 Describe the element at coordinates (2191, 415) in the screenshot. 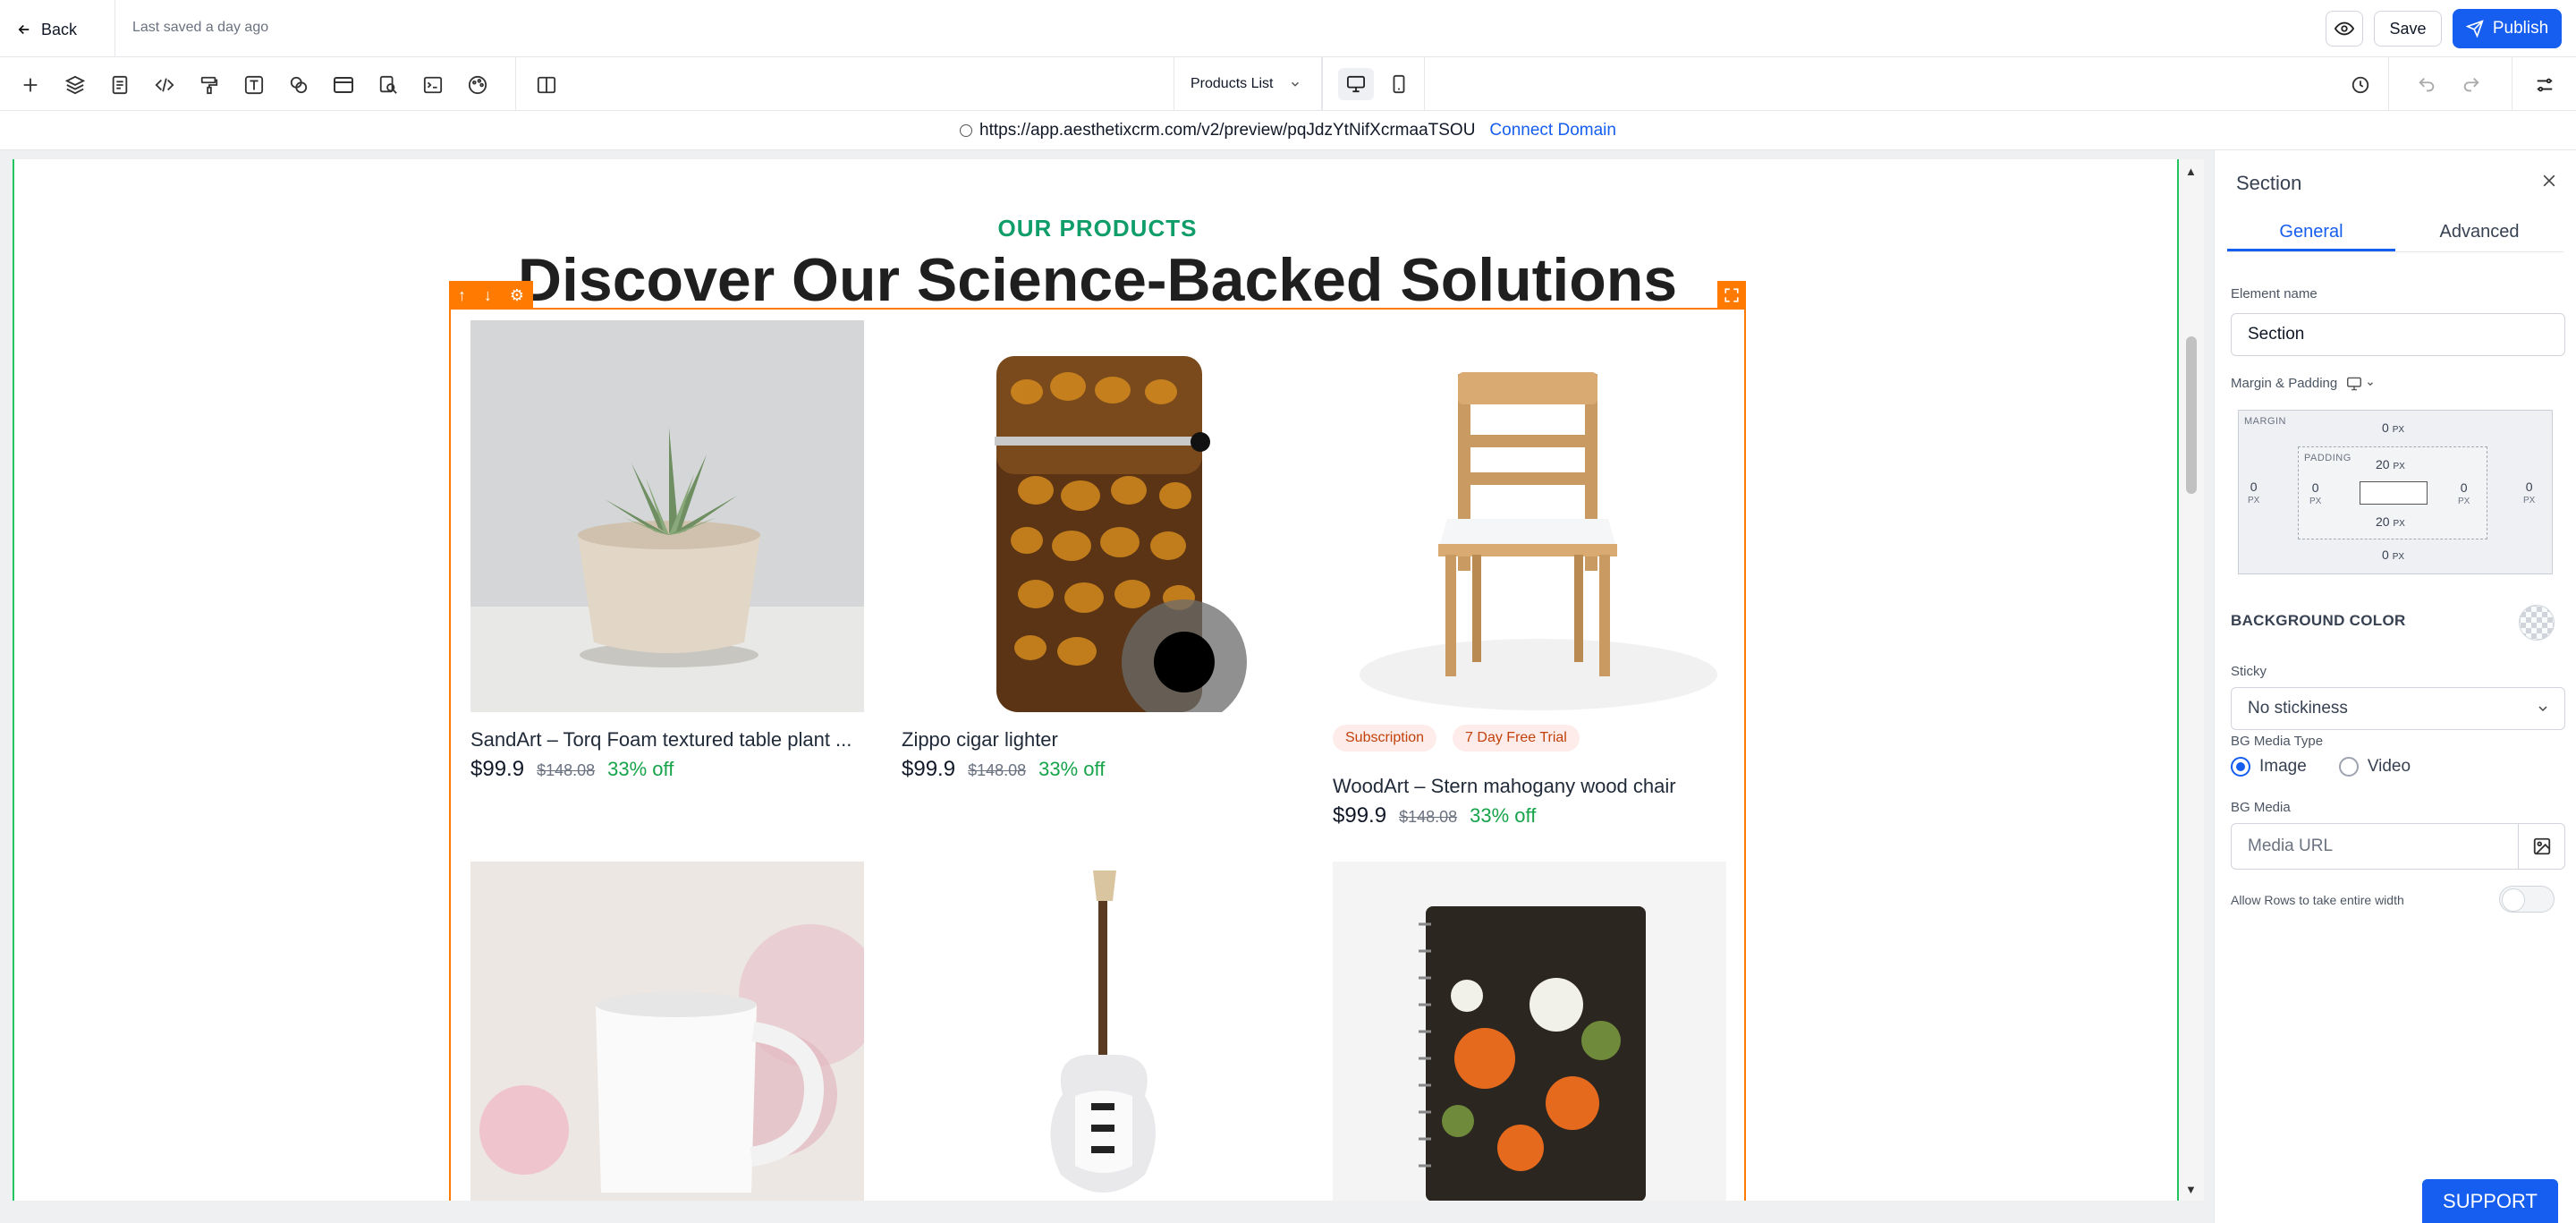

I see `scrollbar-thumb` at that location.